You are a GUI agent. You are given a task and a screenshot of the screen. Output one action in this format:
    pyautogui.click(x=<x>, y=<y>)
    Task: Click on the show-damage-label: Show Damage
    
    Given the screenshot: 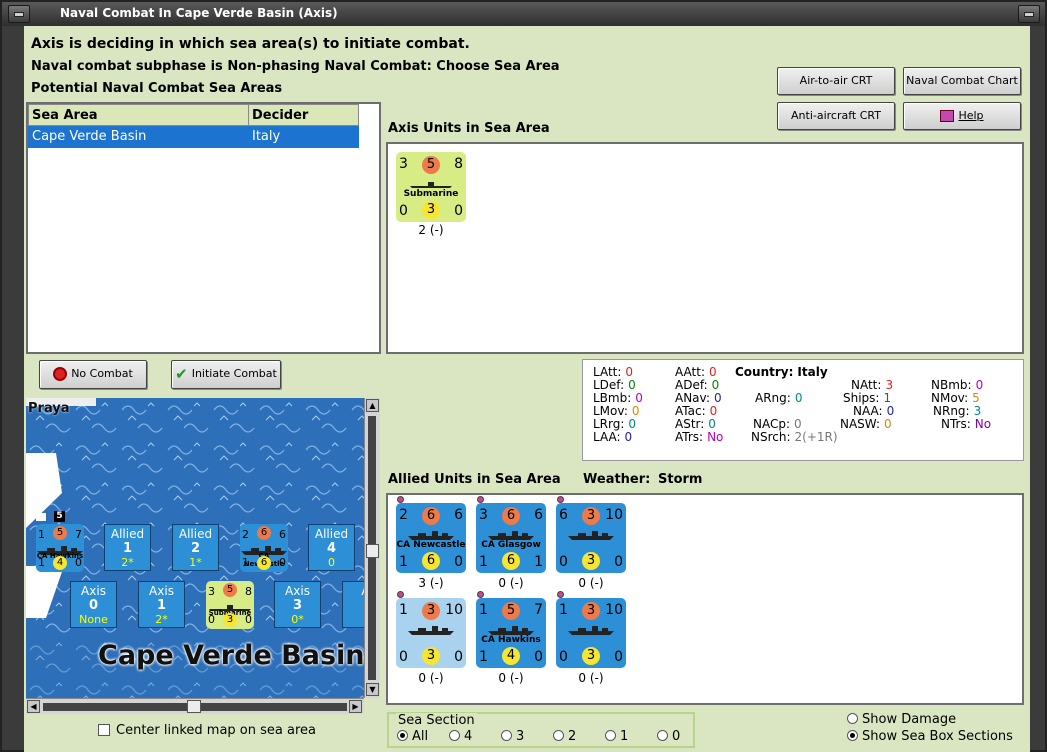 What is the action you would take?
    pyautogui.click(x=909, y=719)
    